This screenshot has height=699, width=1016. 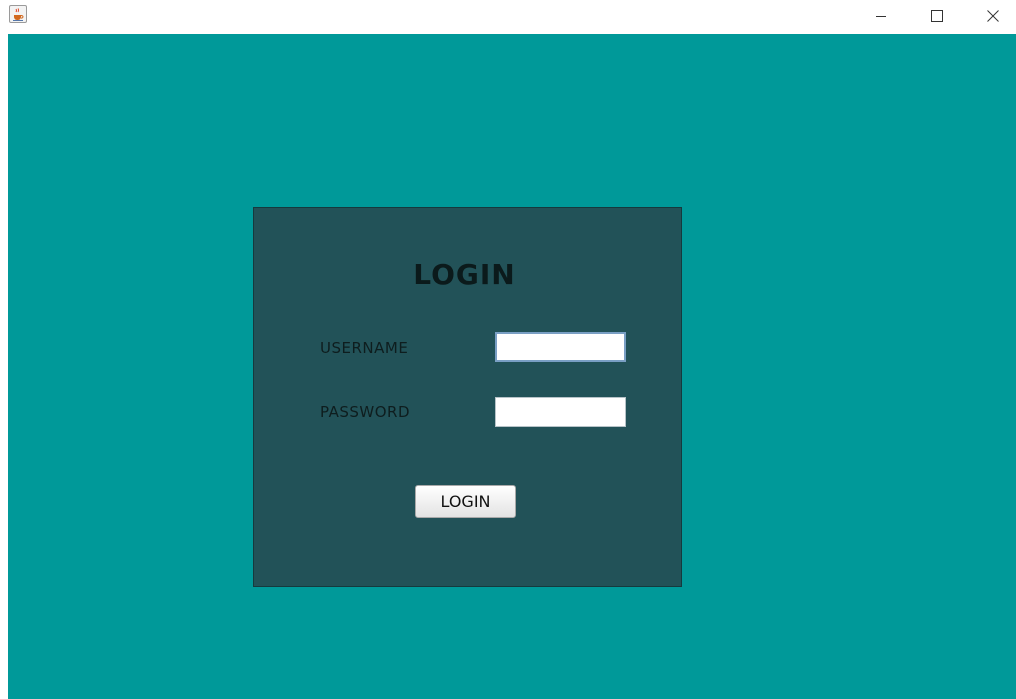 I want to click on close-icon, so click(x=993, y=16).